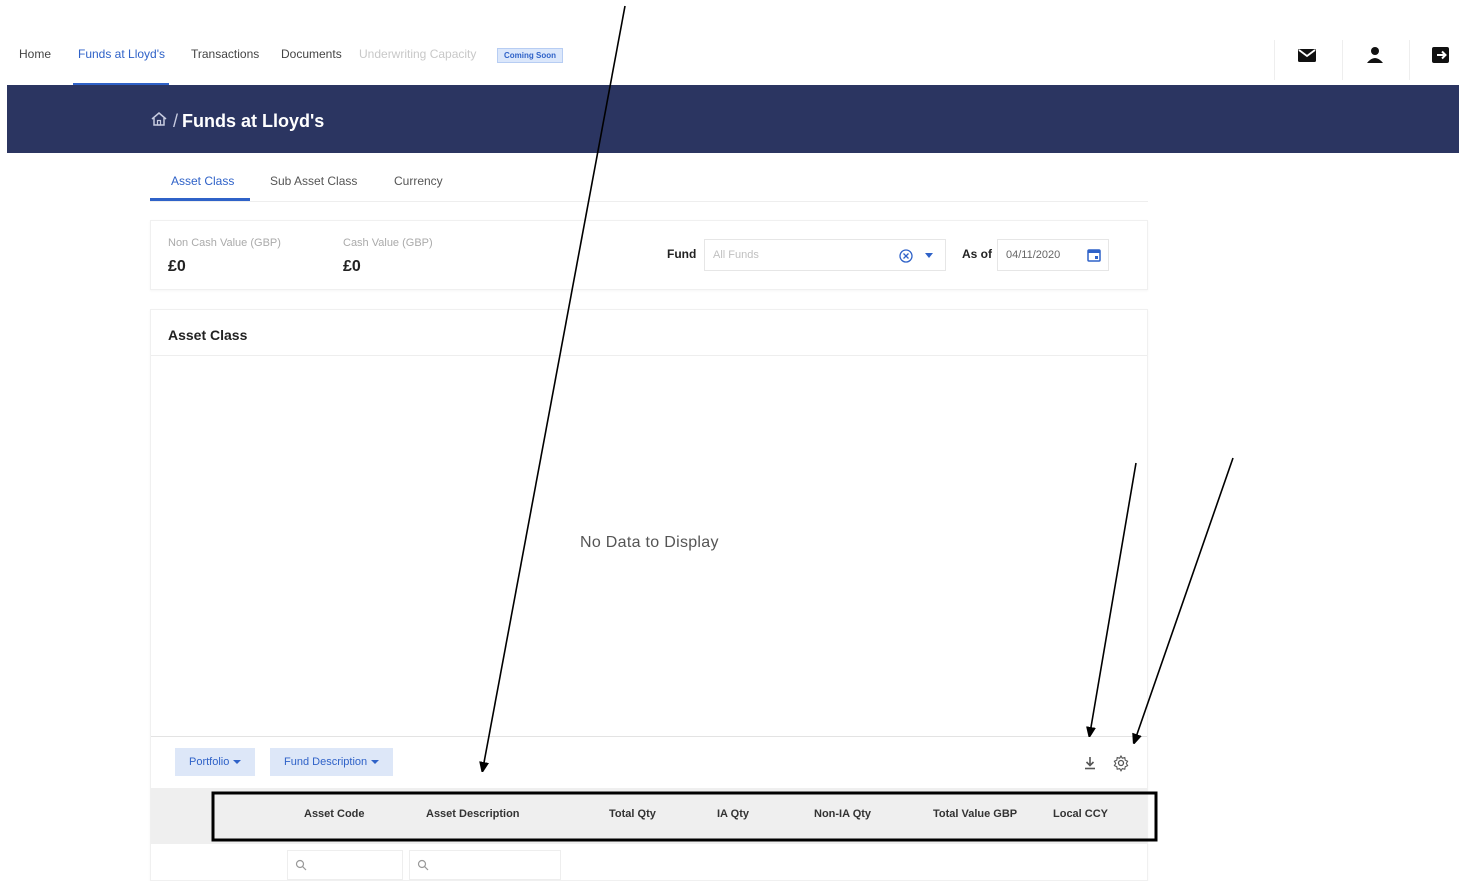 The height and width of the screenshot is (881, 1466). What do you see at coordinates (225, 54) in the screenshot?
I see `nav-transactions: Transactions` at bounding box center [225, 54].